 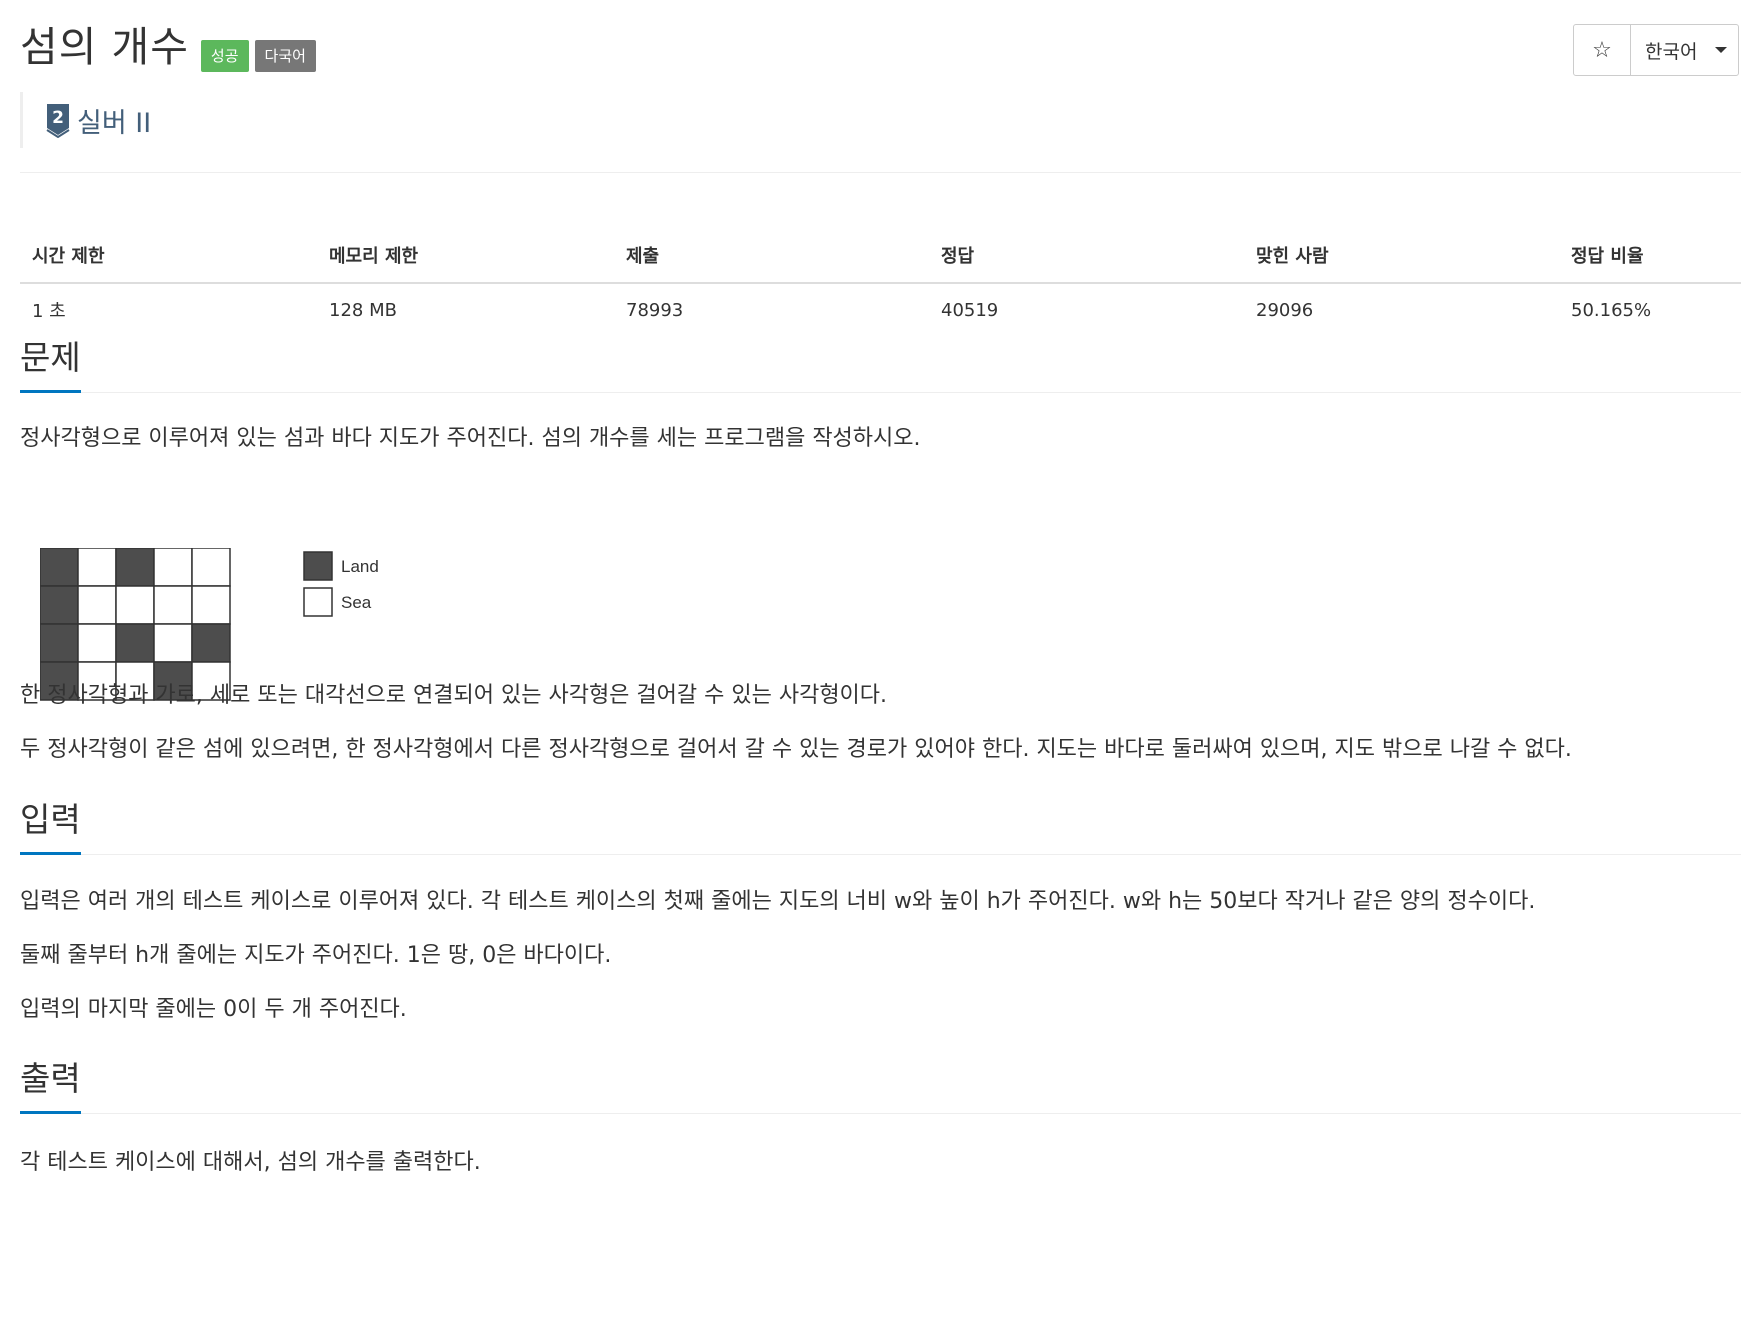 I want to click on td-memory-limit: 128 MB, so click(x=363, y=310).